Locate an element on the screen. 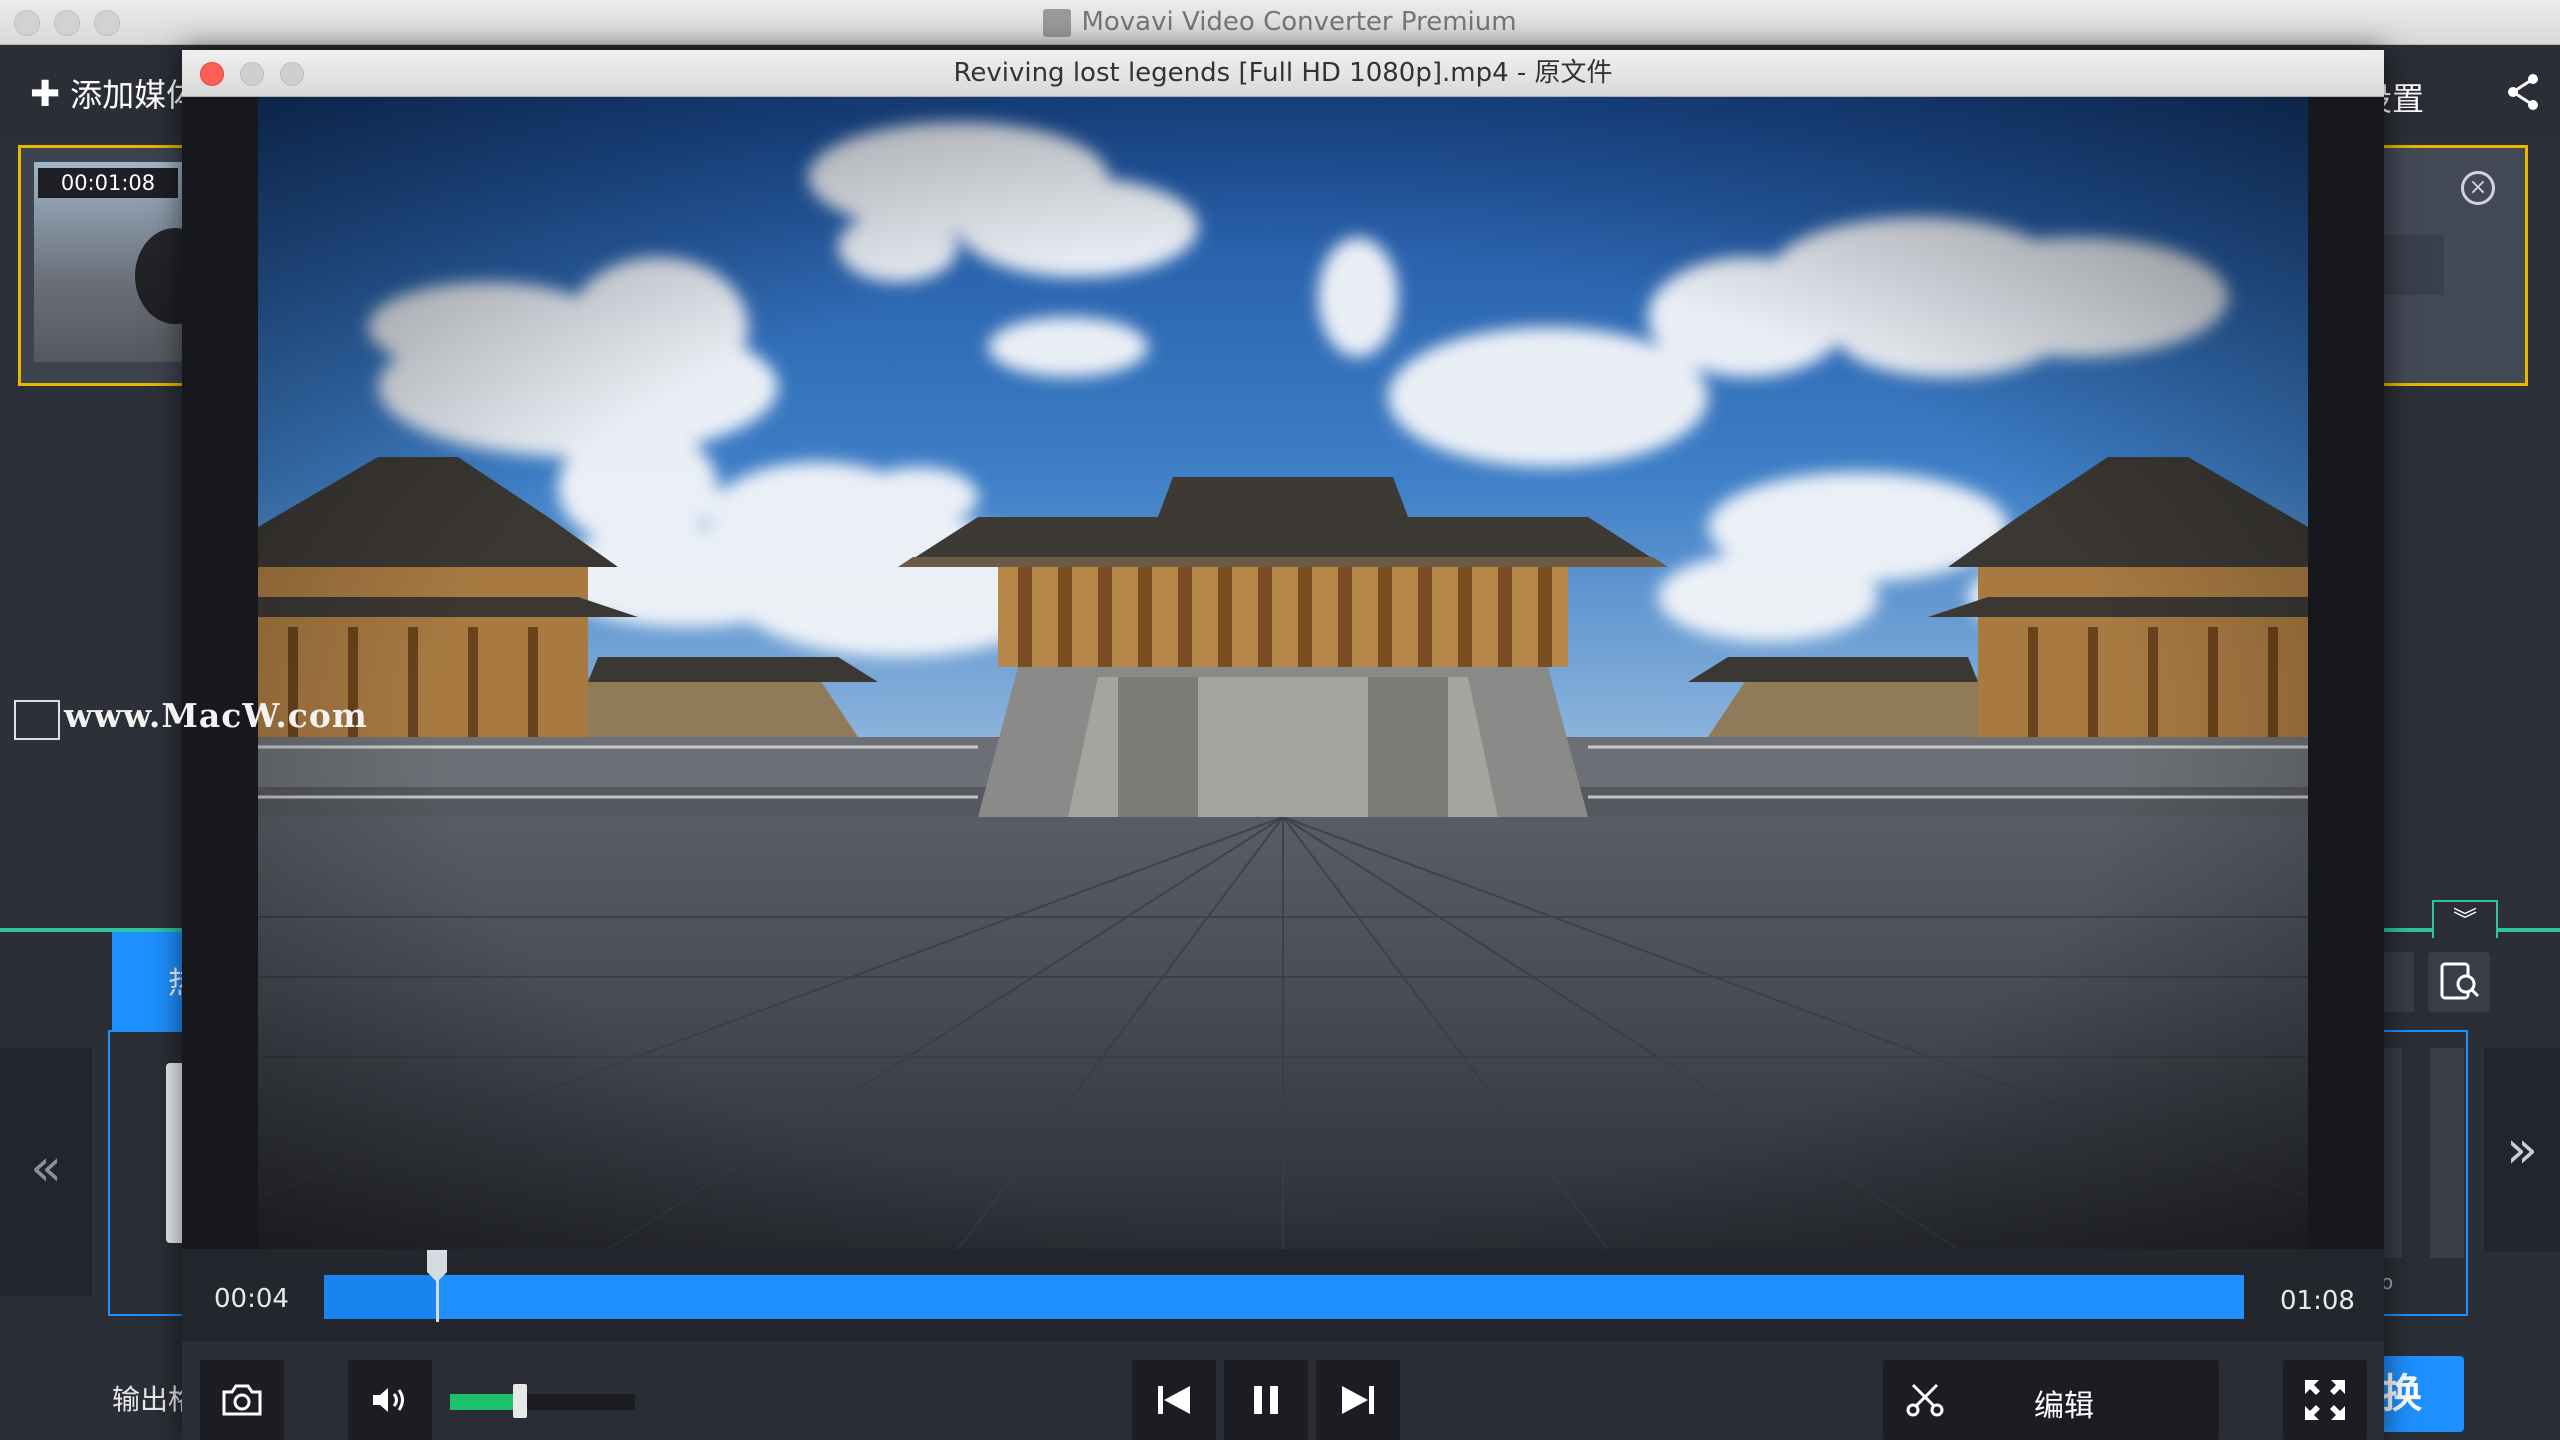 The image size is (2560, 1440). watermark-logo-icon is located at coordinates (37, 720).